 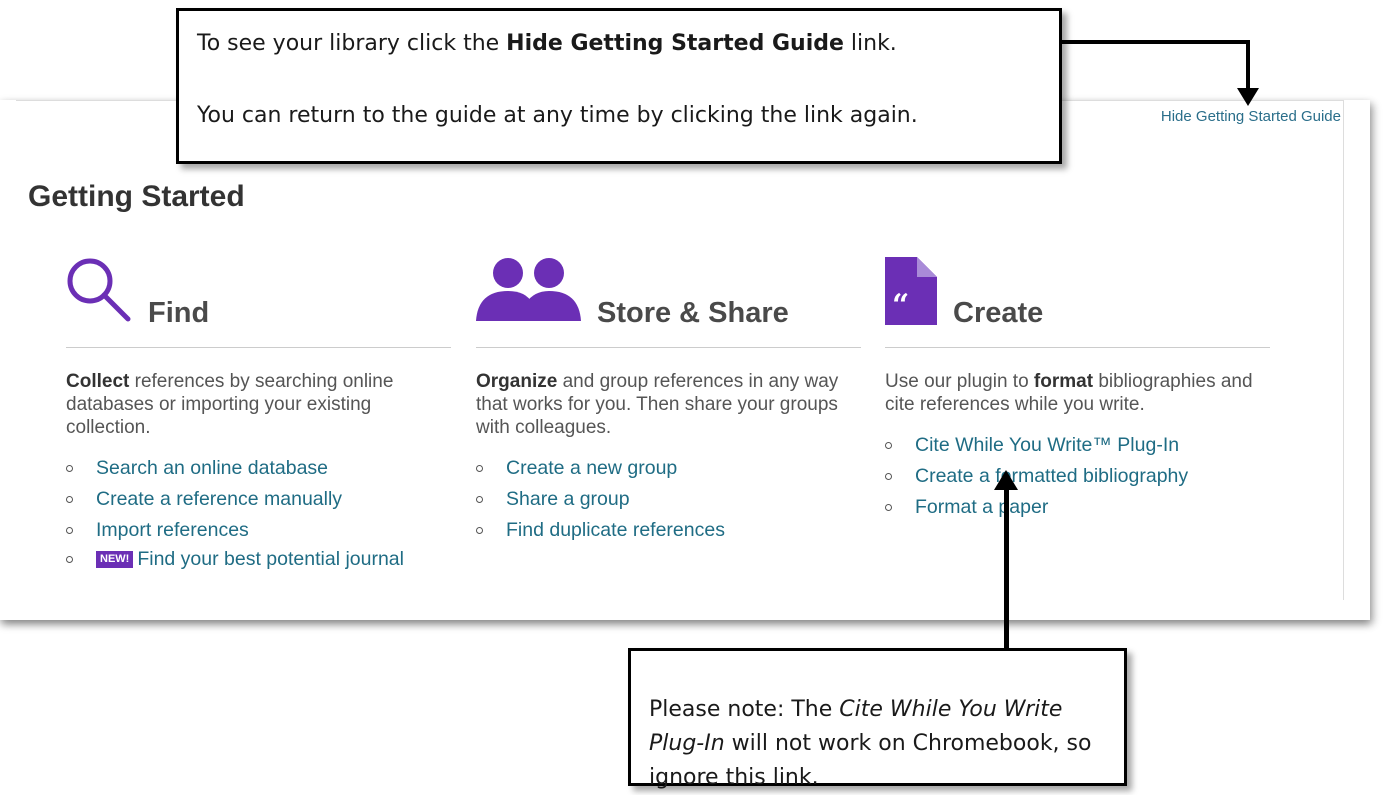 I want to click on hide-getting-started-link: Hide Getting Started Guide, so click(x=1251, y=116).